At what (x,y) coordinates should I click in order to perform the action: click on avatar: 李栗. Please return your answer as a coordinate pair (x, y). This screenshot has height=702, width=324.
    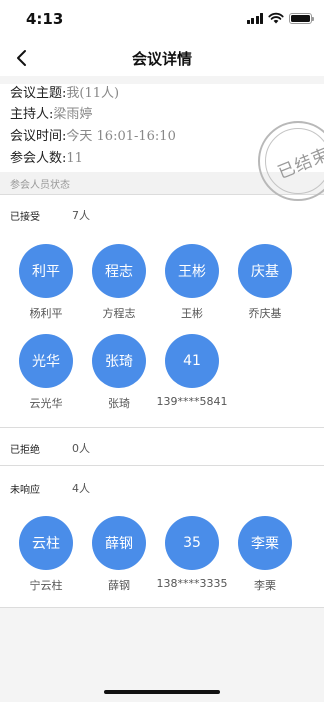
    Looking at the image, I should click on (265, 543).